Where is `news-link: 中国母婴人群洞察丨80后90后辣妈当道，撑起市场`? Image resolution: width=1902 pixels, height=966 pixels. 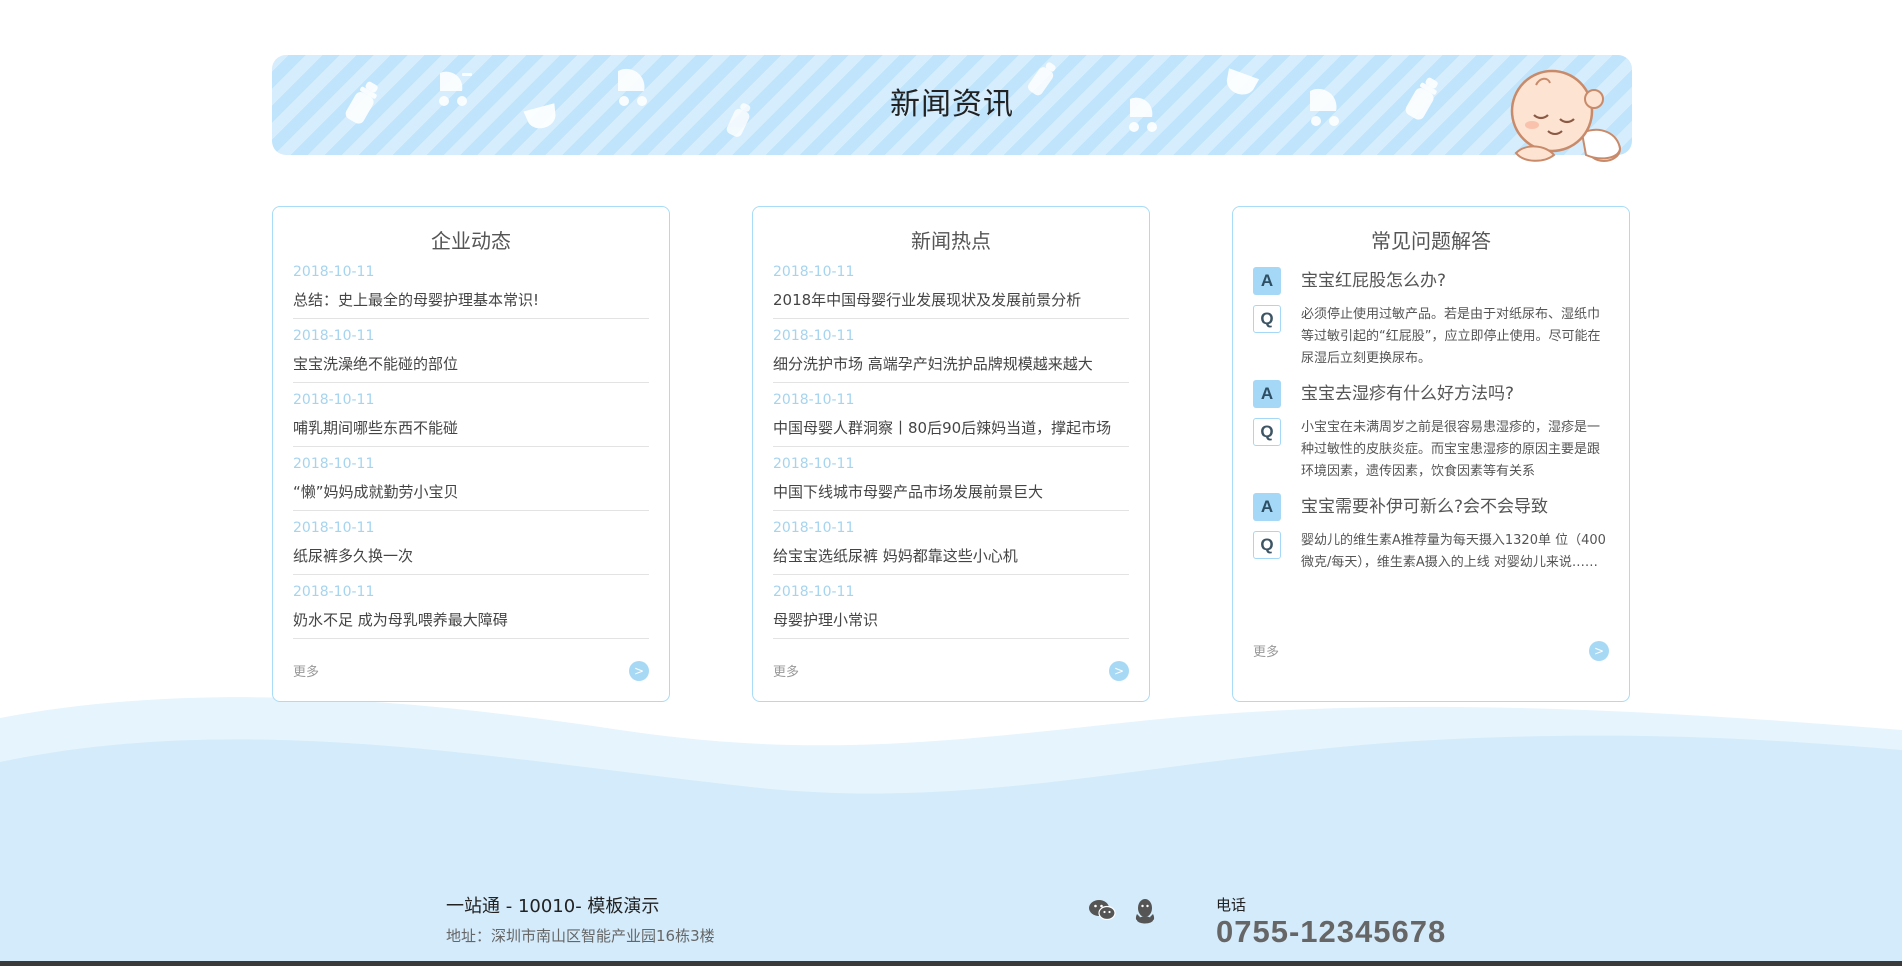 news-link: 中国母婴人群洞察丨80后90后辣妈当道，撑起市场 is located at coordinates (951, 428).